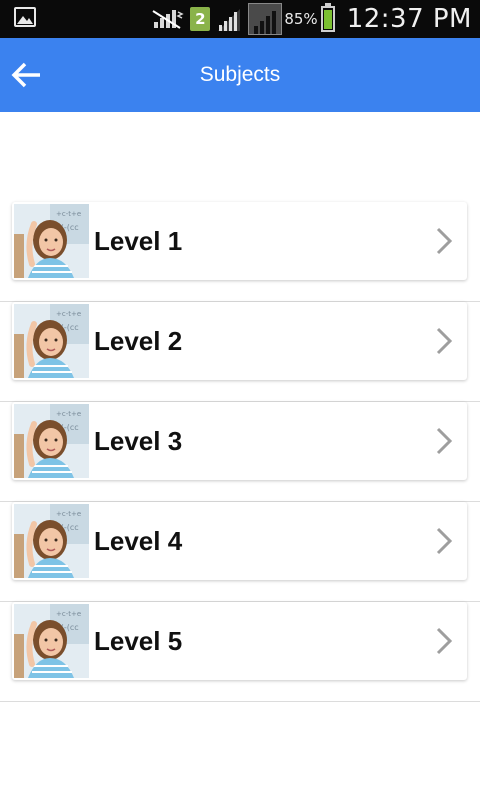 This screenshot has height=800, width=480. I want to click on sim-icon: 2, so click(200, 19).